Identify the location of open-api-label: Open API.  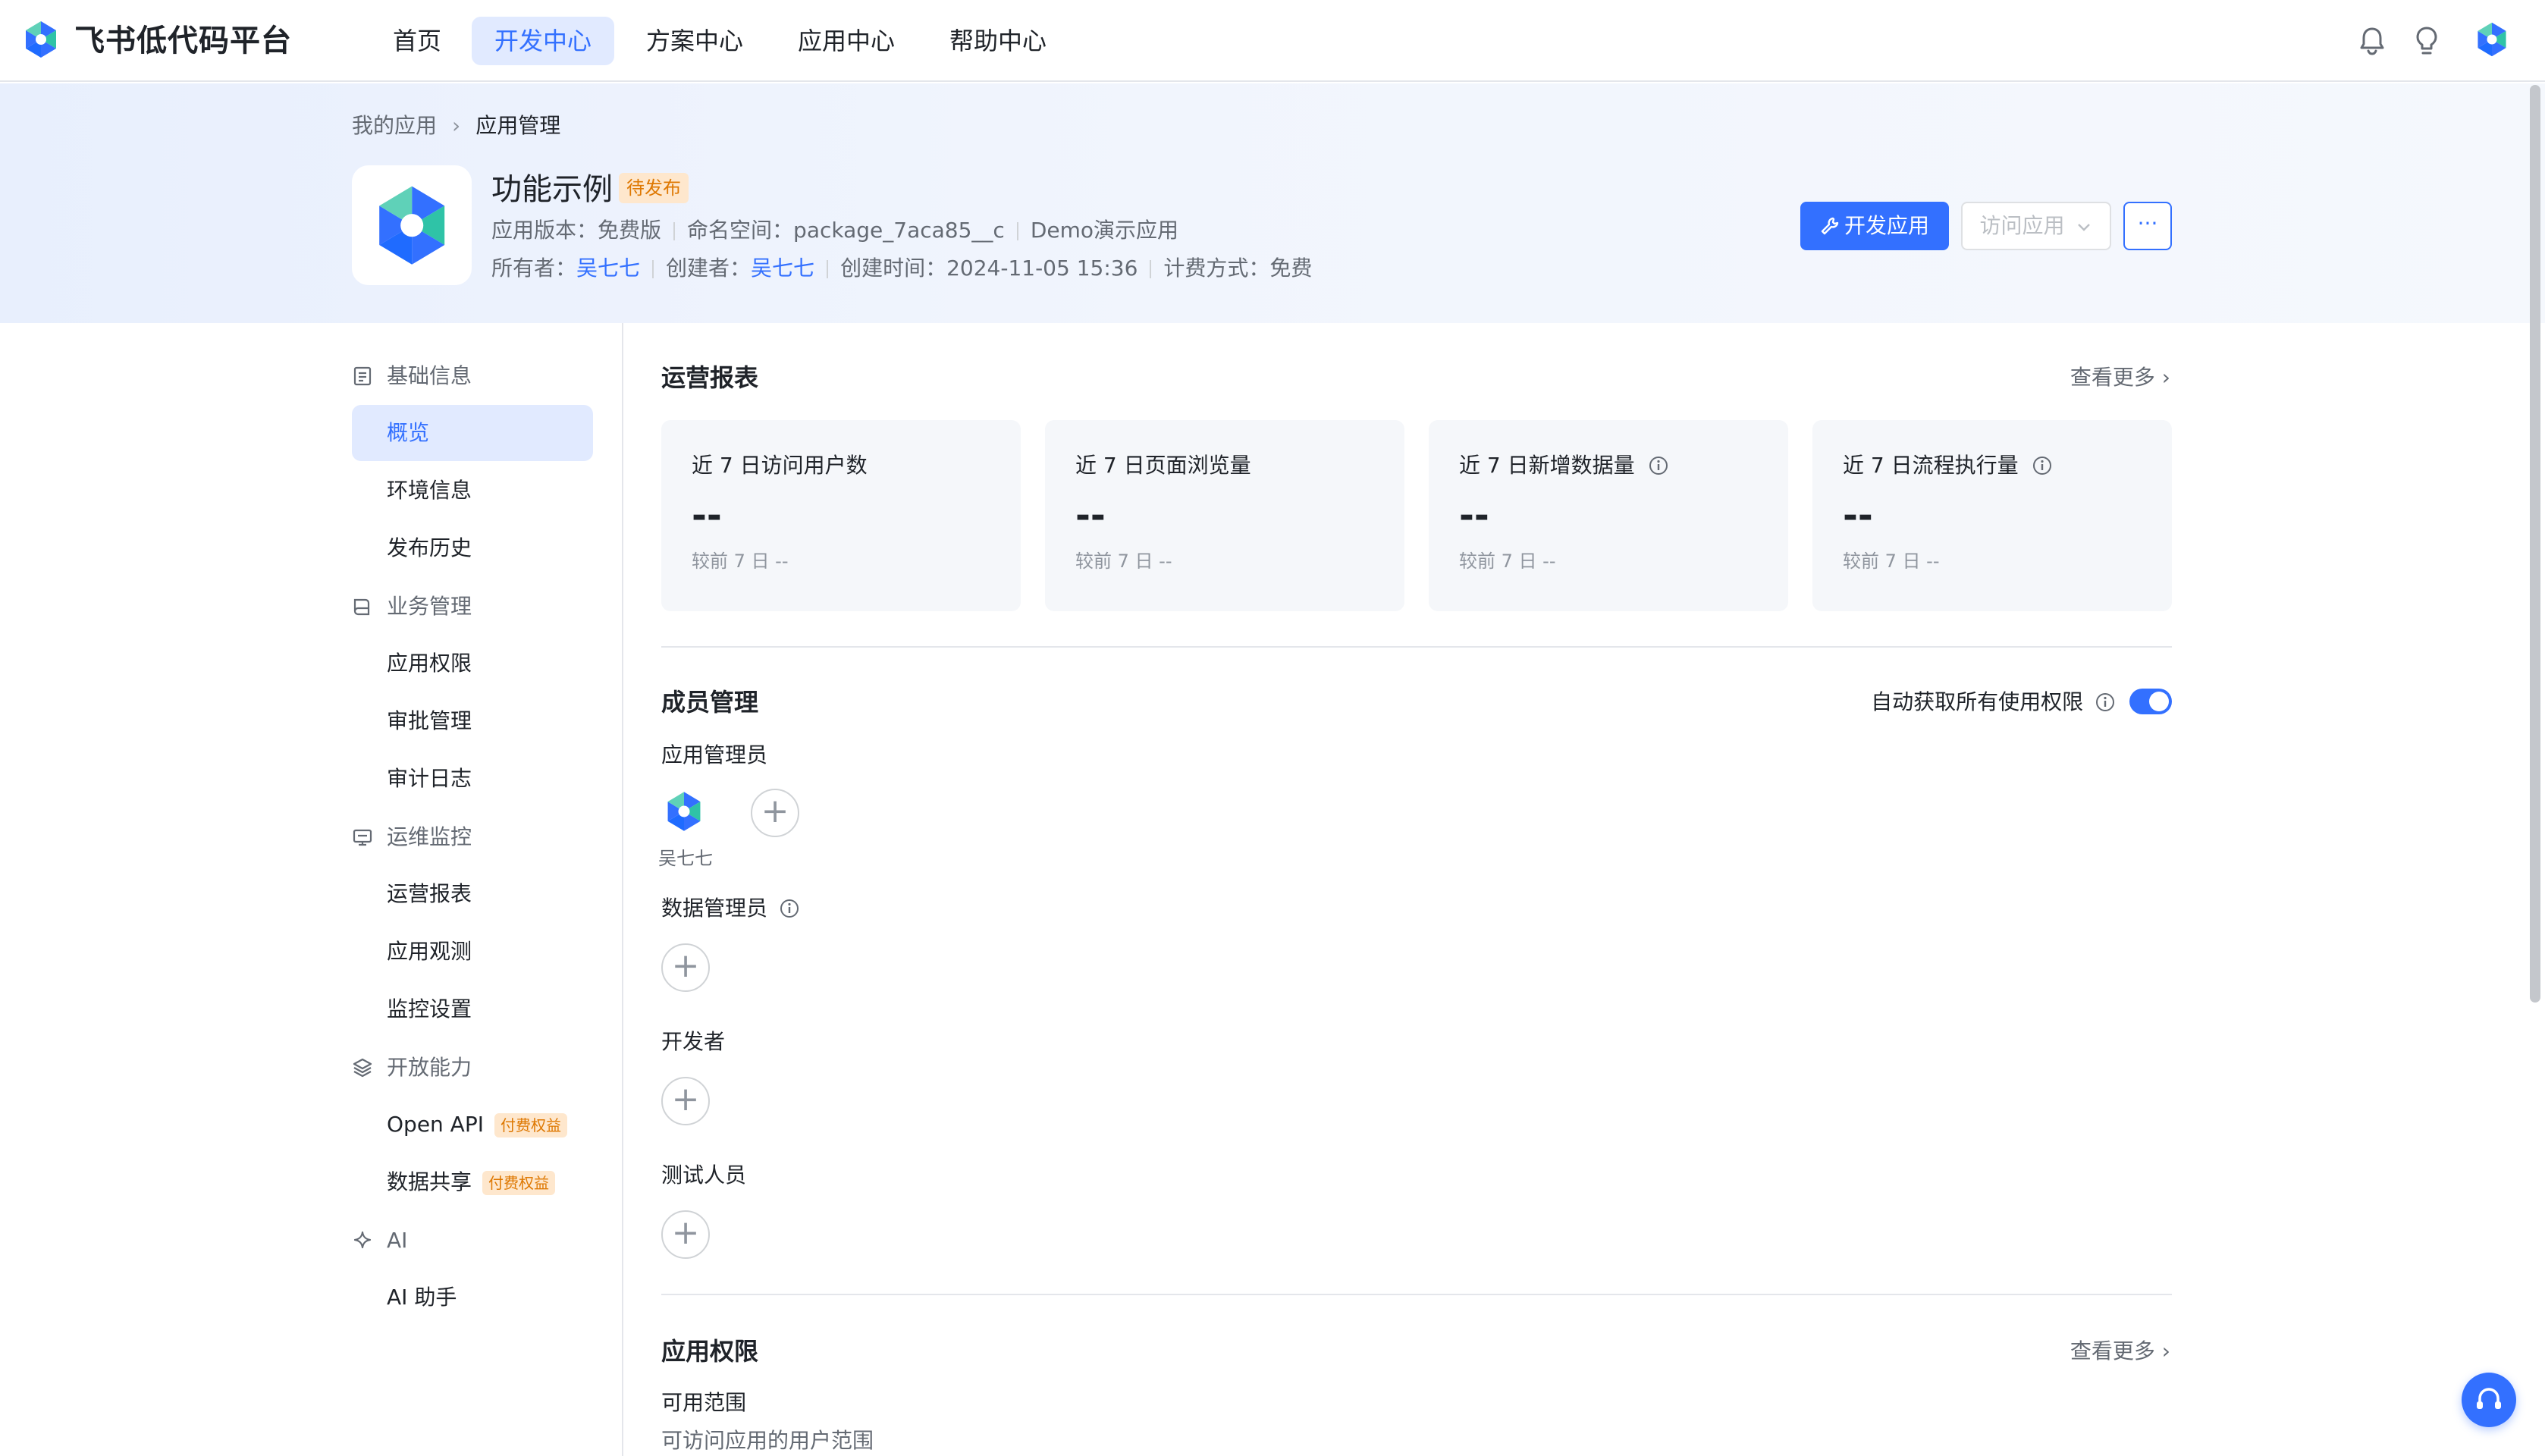
(435, 1124).